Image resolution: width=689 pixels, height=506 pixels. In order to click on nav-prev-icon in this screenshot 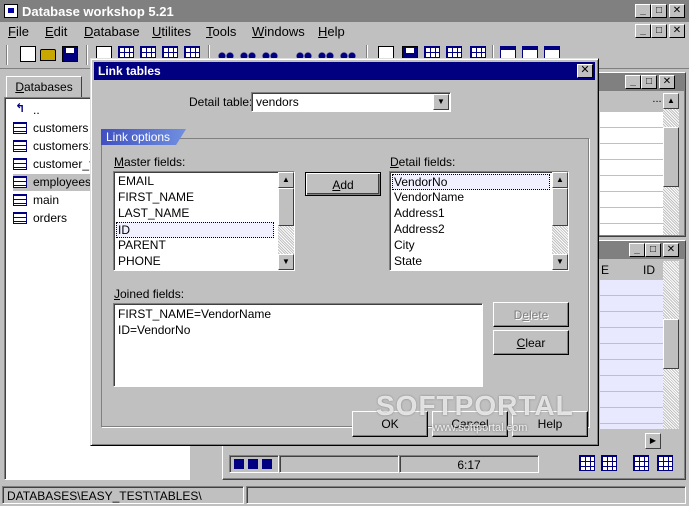, I will do `click(253, 464)`.